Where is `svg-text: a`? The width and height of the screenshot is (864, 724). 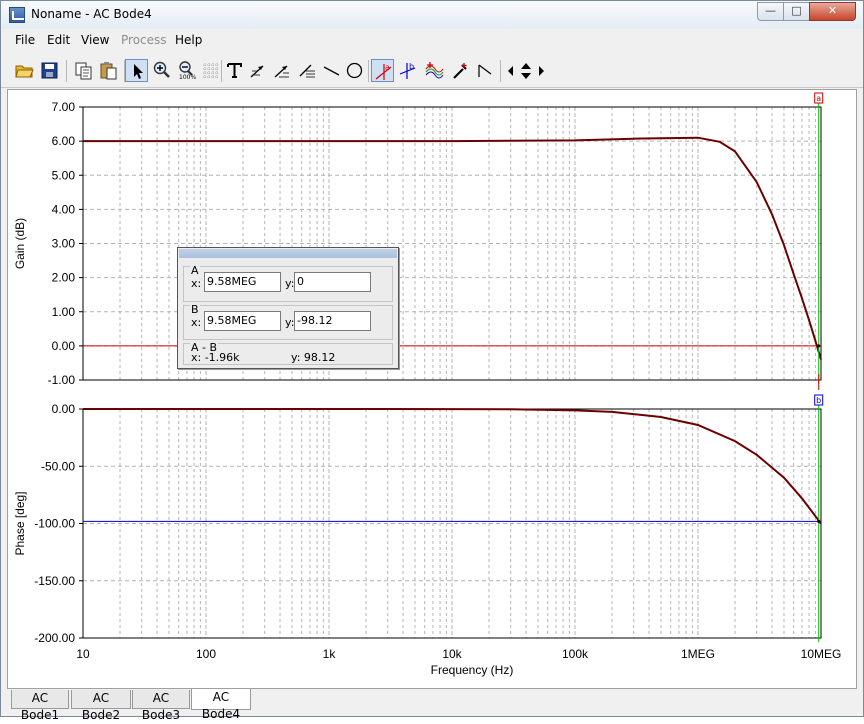
svg-text: a is located at coordinates (387, 67).